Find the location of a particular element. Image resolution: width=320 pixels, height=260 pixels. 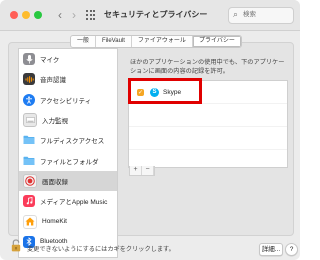

sidebar-item-media-and-apple-music: メディアとApple Music is located at coordinates (68, 201).